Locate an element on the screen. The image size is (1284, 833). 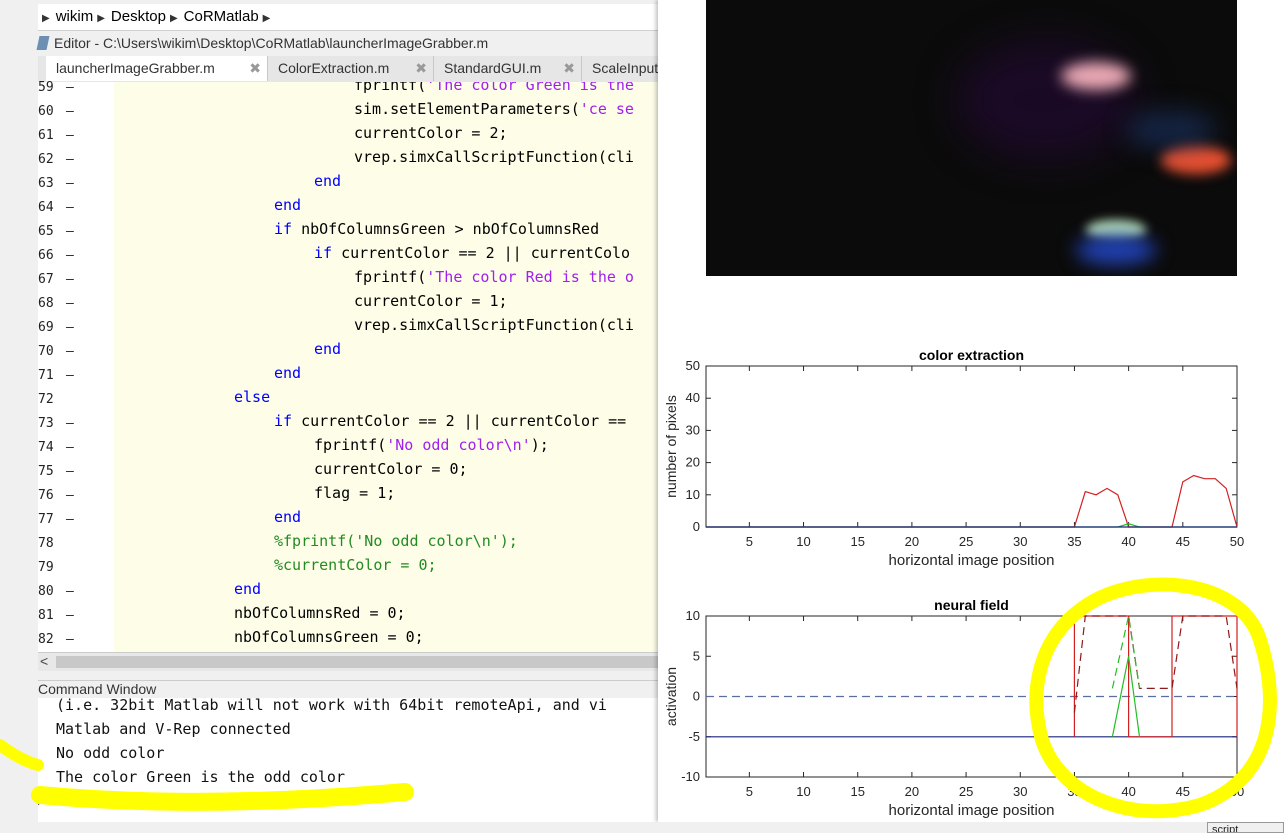
y-tick-label: 20 is located at coordinates (693, 462).